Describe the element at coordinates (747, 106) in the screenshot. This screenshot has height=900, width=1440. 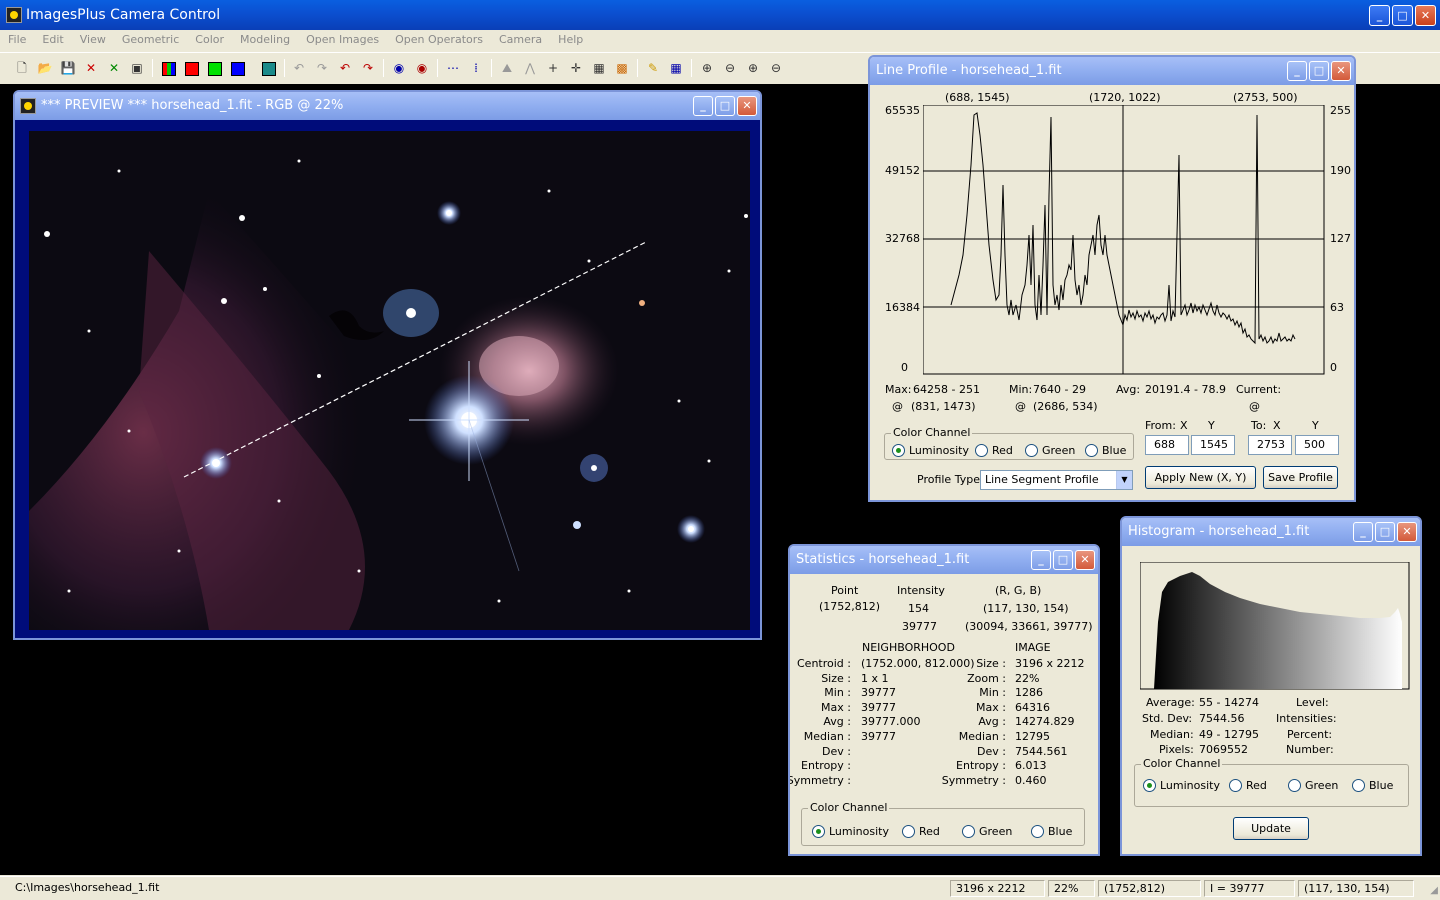
I see `preview-close-button: ✕` at that location.